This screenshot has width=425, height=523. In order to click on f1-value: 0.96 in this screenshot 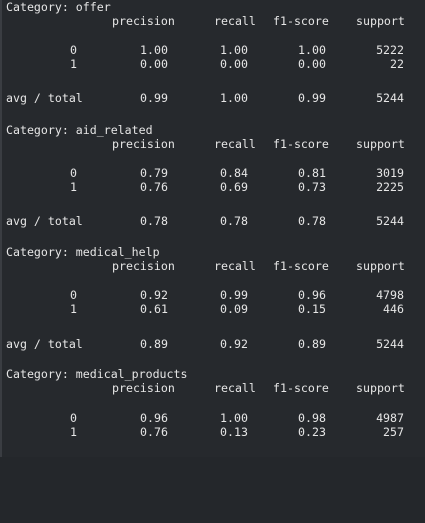, I will do `click(312, 295)`.